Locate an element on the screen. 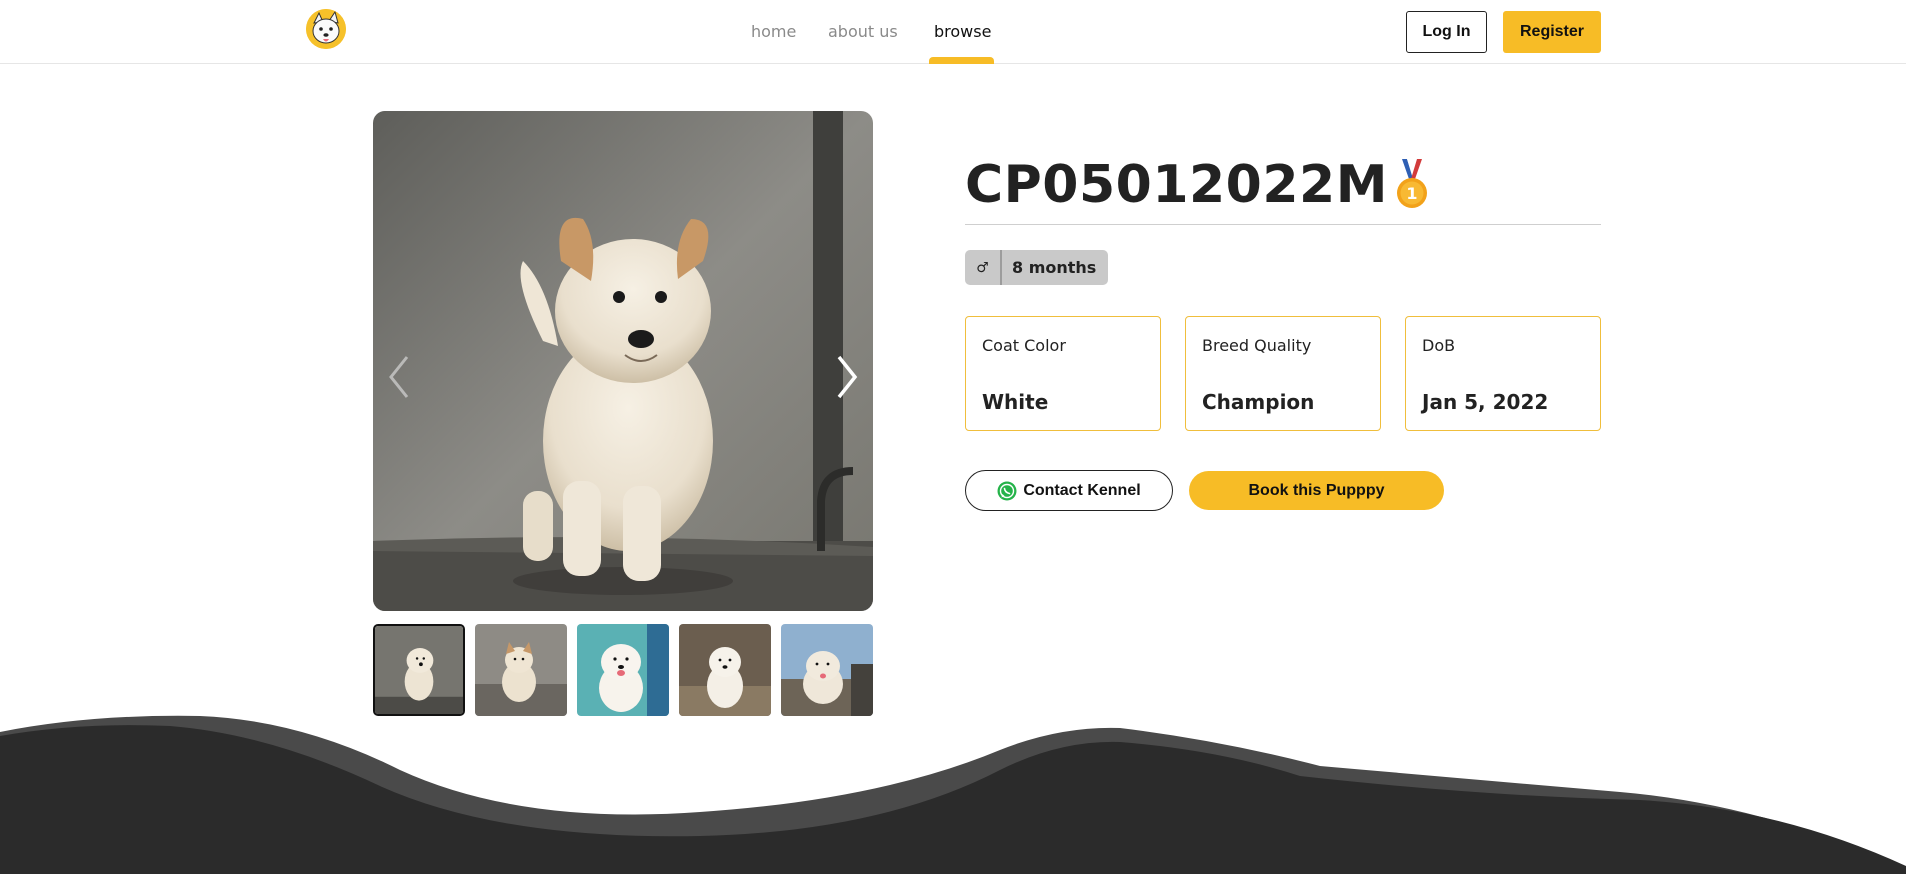 This screenshot has height=874, width=1906. spec-card-dob: DoB Jan 5, 2022 is located at coordinates (1503, 373).